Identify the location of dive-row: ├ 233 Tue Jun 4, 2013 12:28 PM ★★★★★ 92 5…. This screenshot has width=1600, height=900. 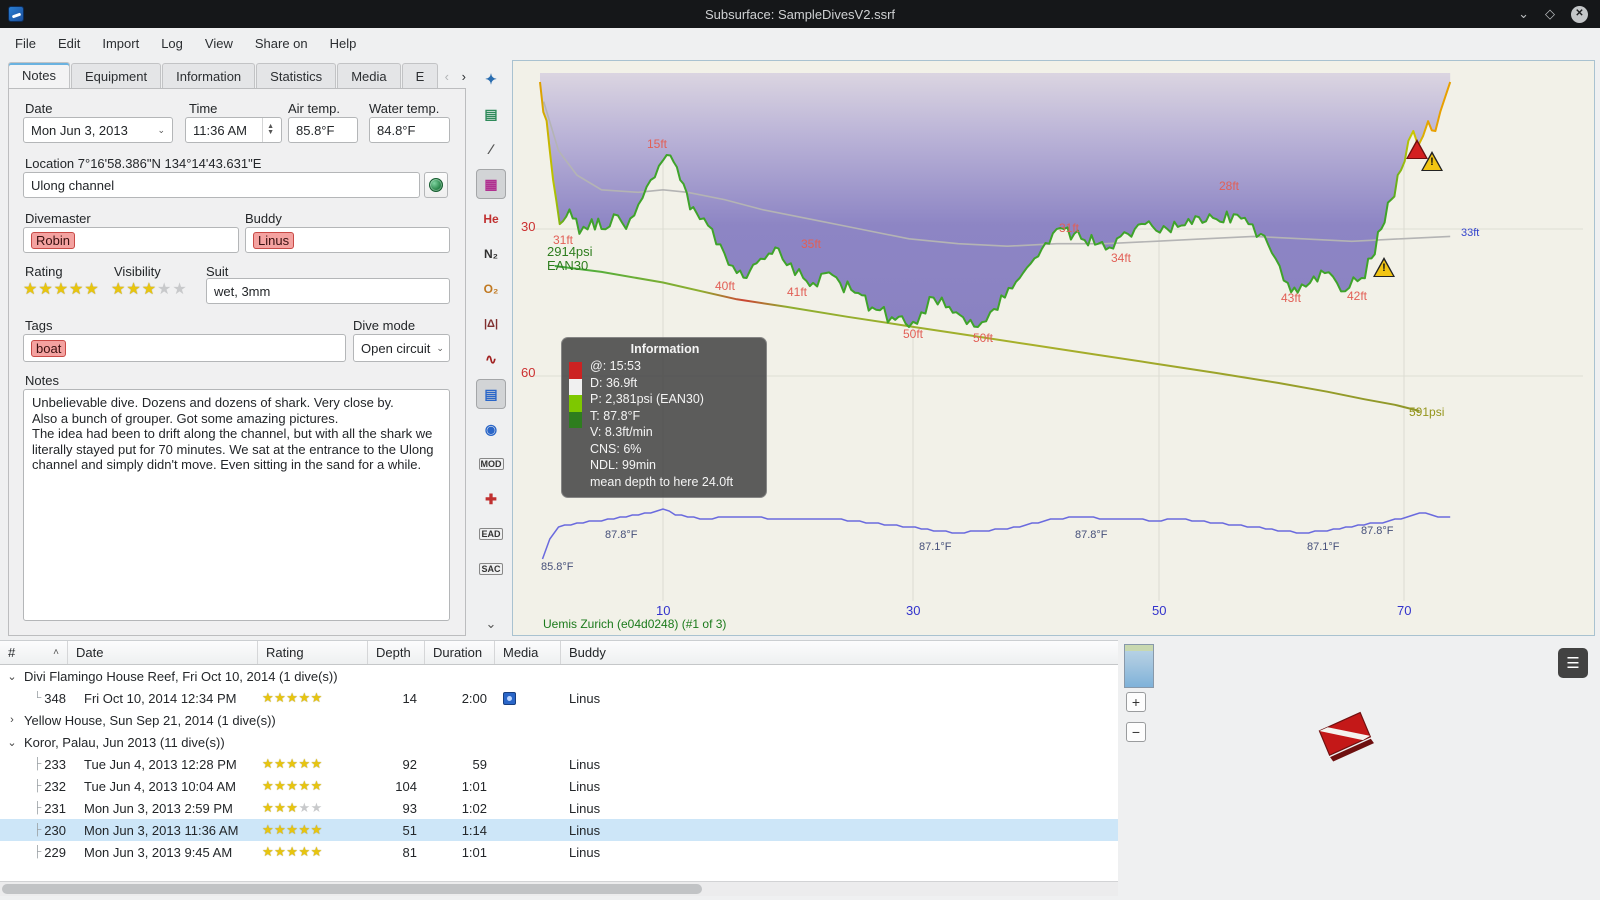
(559, 764).